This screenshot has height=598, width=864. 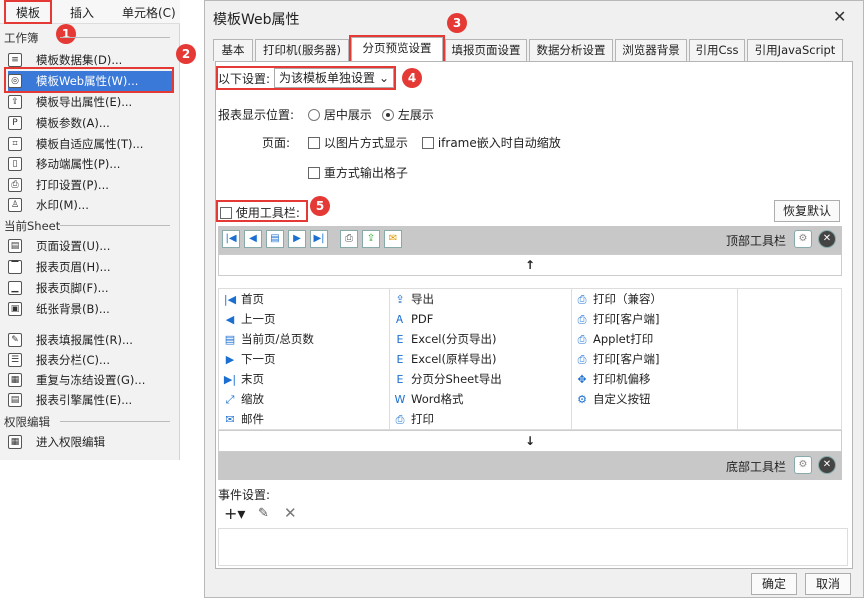 I want to click on tab-printer: 打印机(服务器), so click(x=302, y=50).